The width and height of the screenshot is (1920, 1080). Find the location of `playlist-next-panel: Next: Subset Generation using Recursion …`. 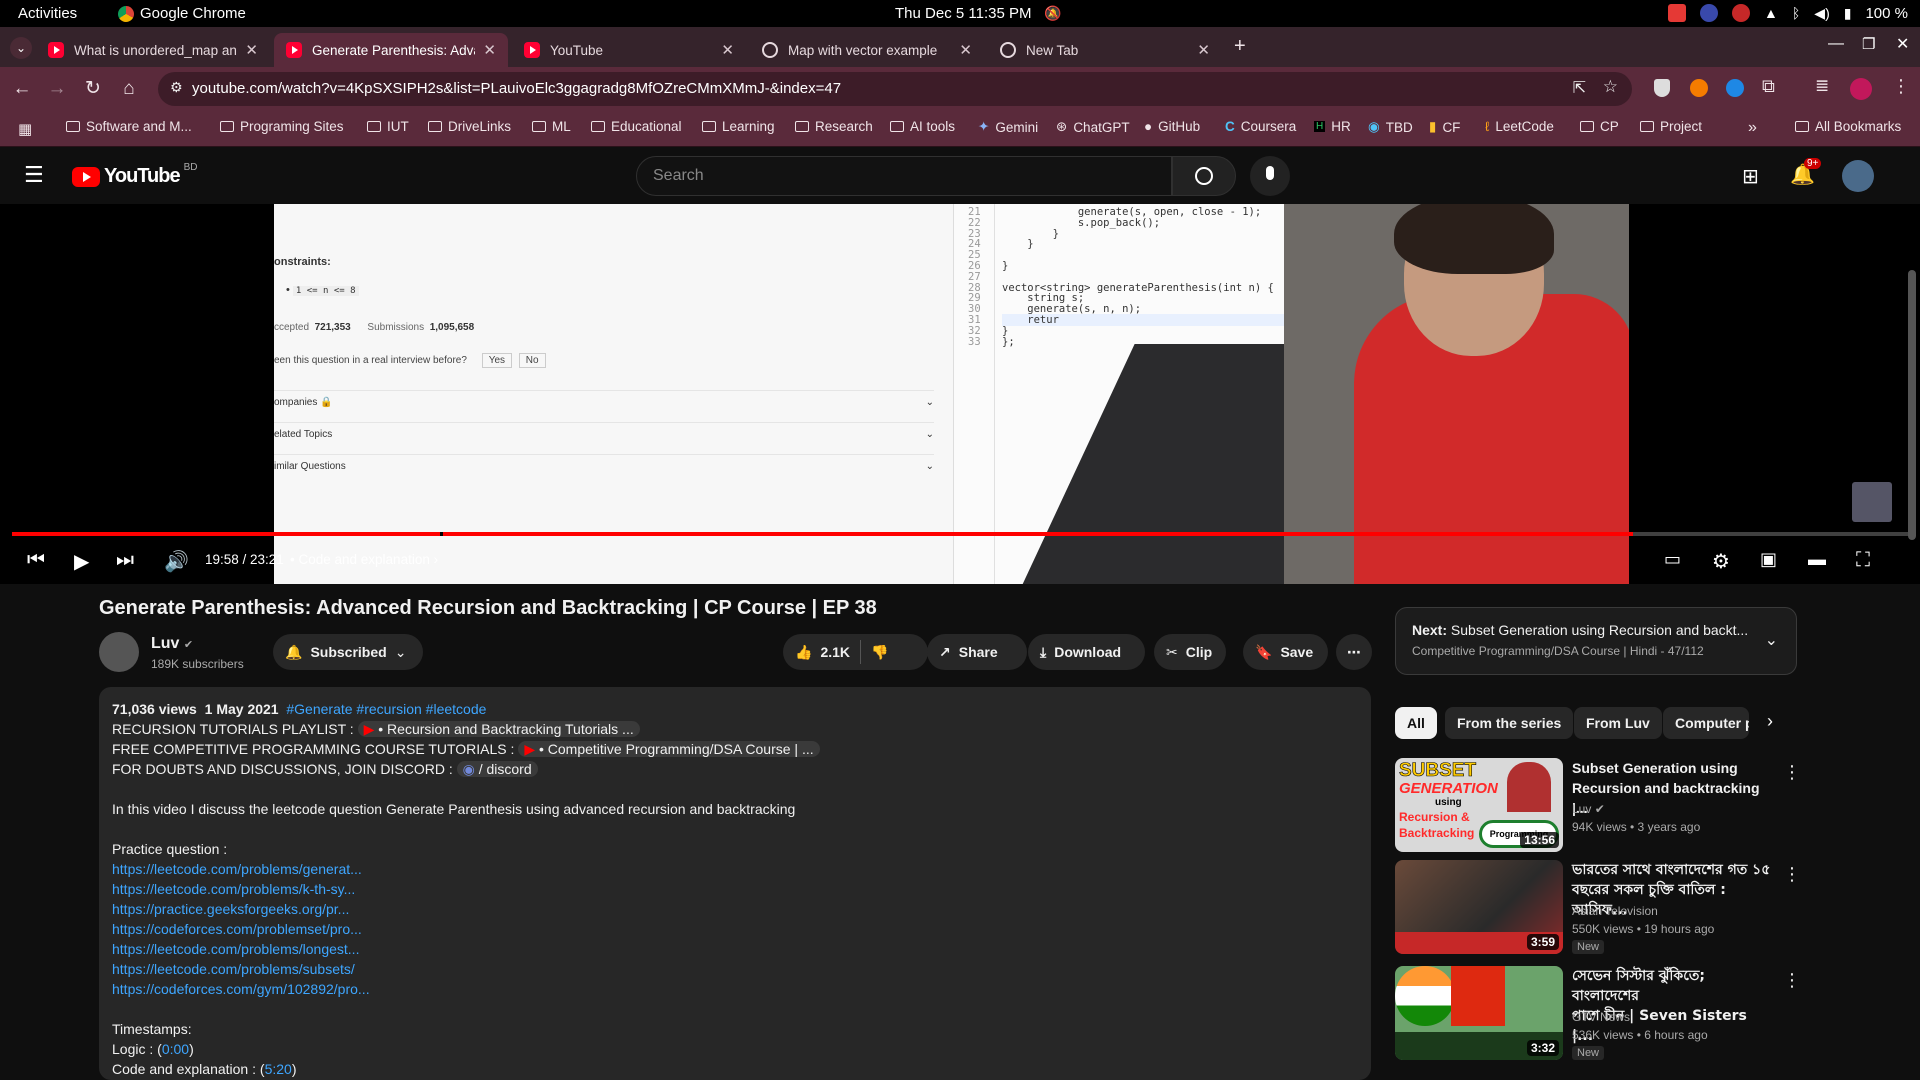

playlist-next-panel: Next: Subset Generation using Recursion … is located at coordinates (1596, 641).